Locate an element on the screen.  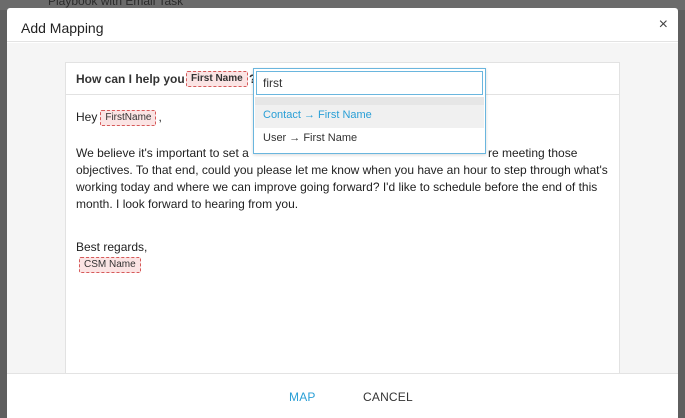
signature-csm-name-token: CSM Name is located at coordinates (110, 265).